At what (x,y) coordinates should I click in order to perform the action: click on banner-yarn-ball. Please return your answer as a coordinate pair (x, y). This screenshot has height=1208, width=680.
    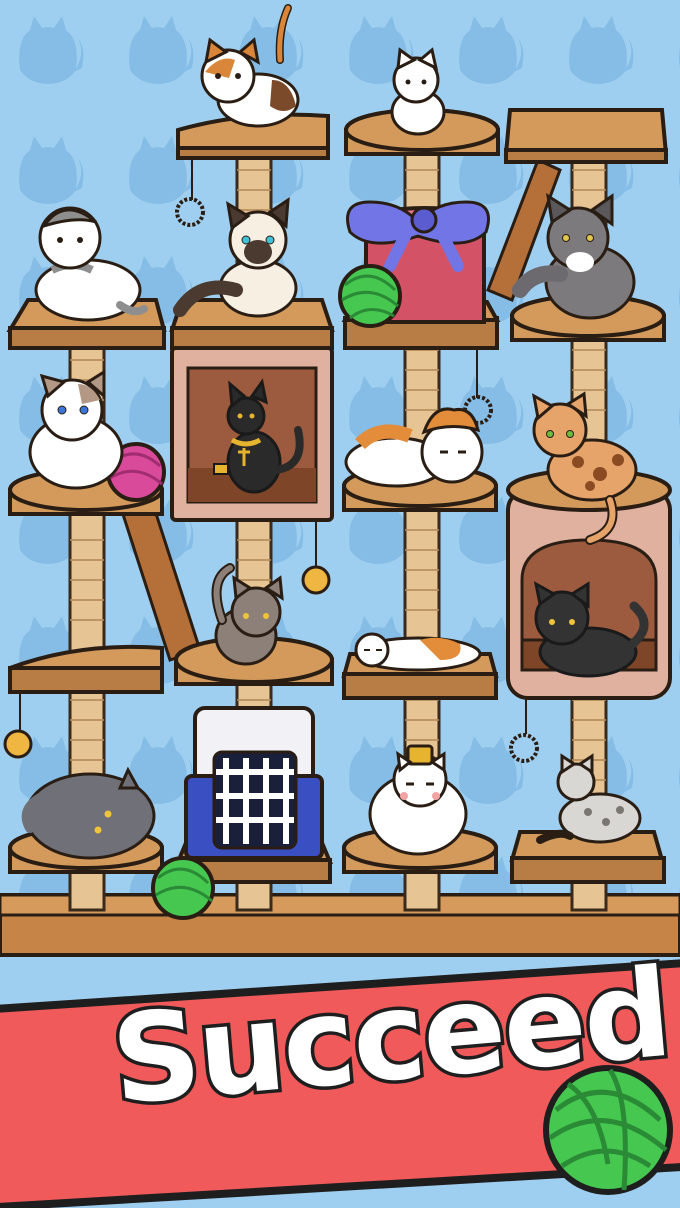
    Looking at the image, I should click on (608, 1130).